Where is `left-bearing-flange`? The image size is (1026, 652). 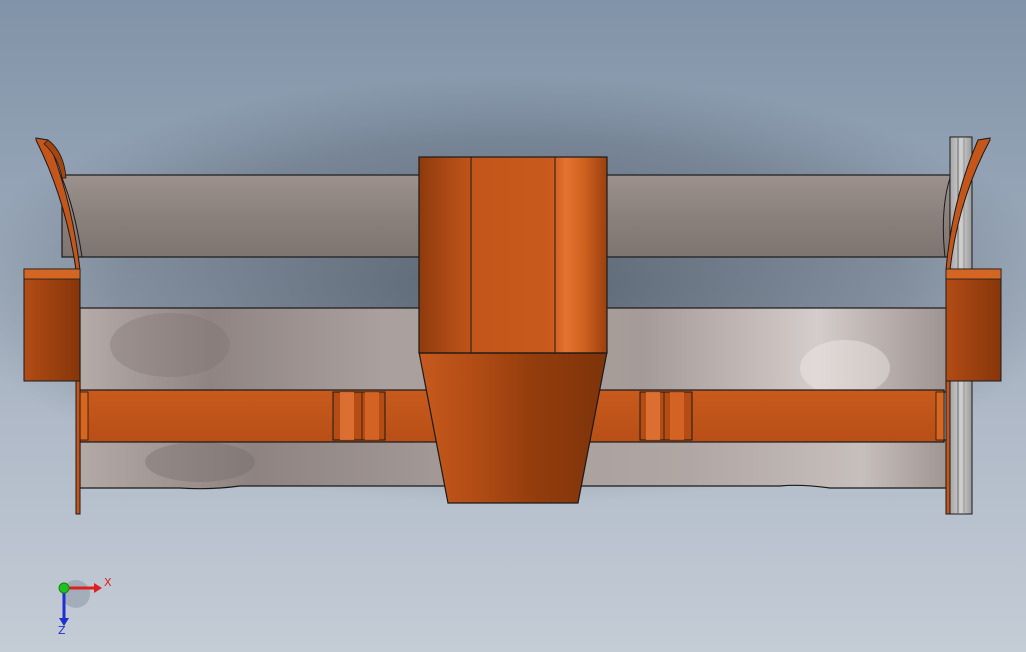 left-bearing-flange is located at coordinates (52, 325).